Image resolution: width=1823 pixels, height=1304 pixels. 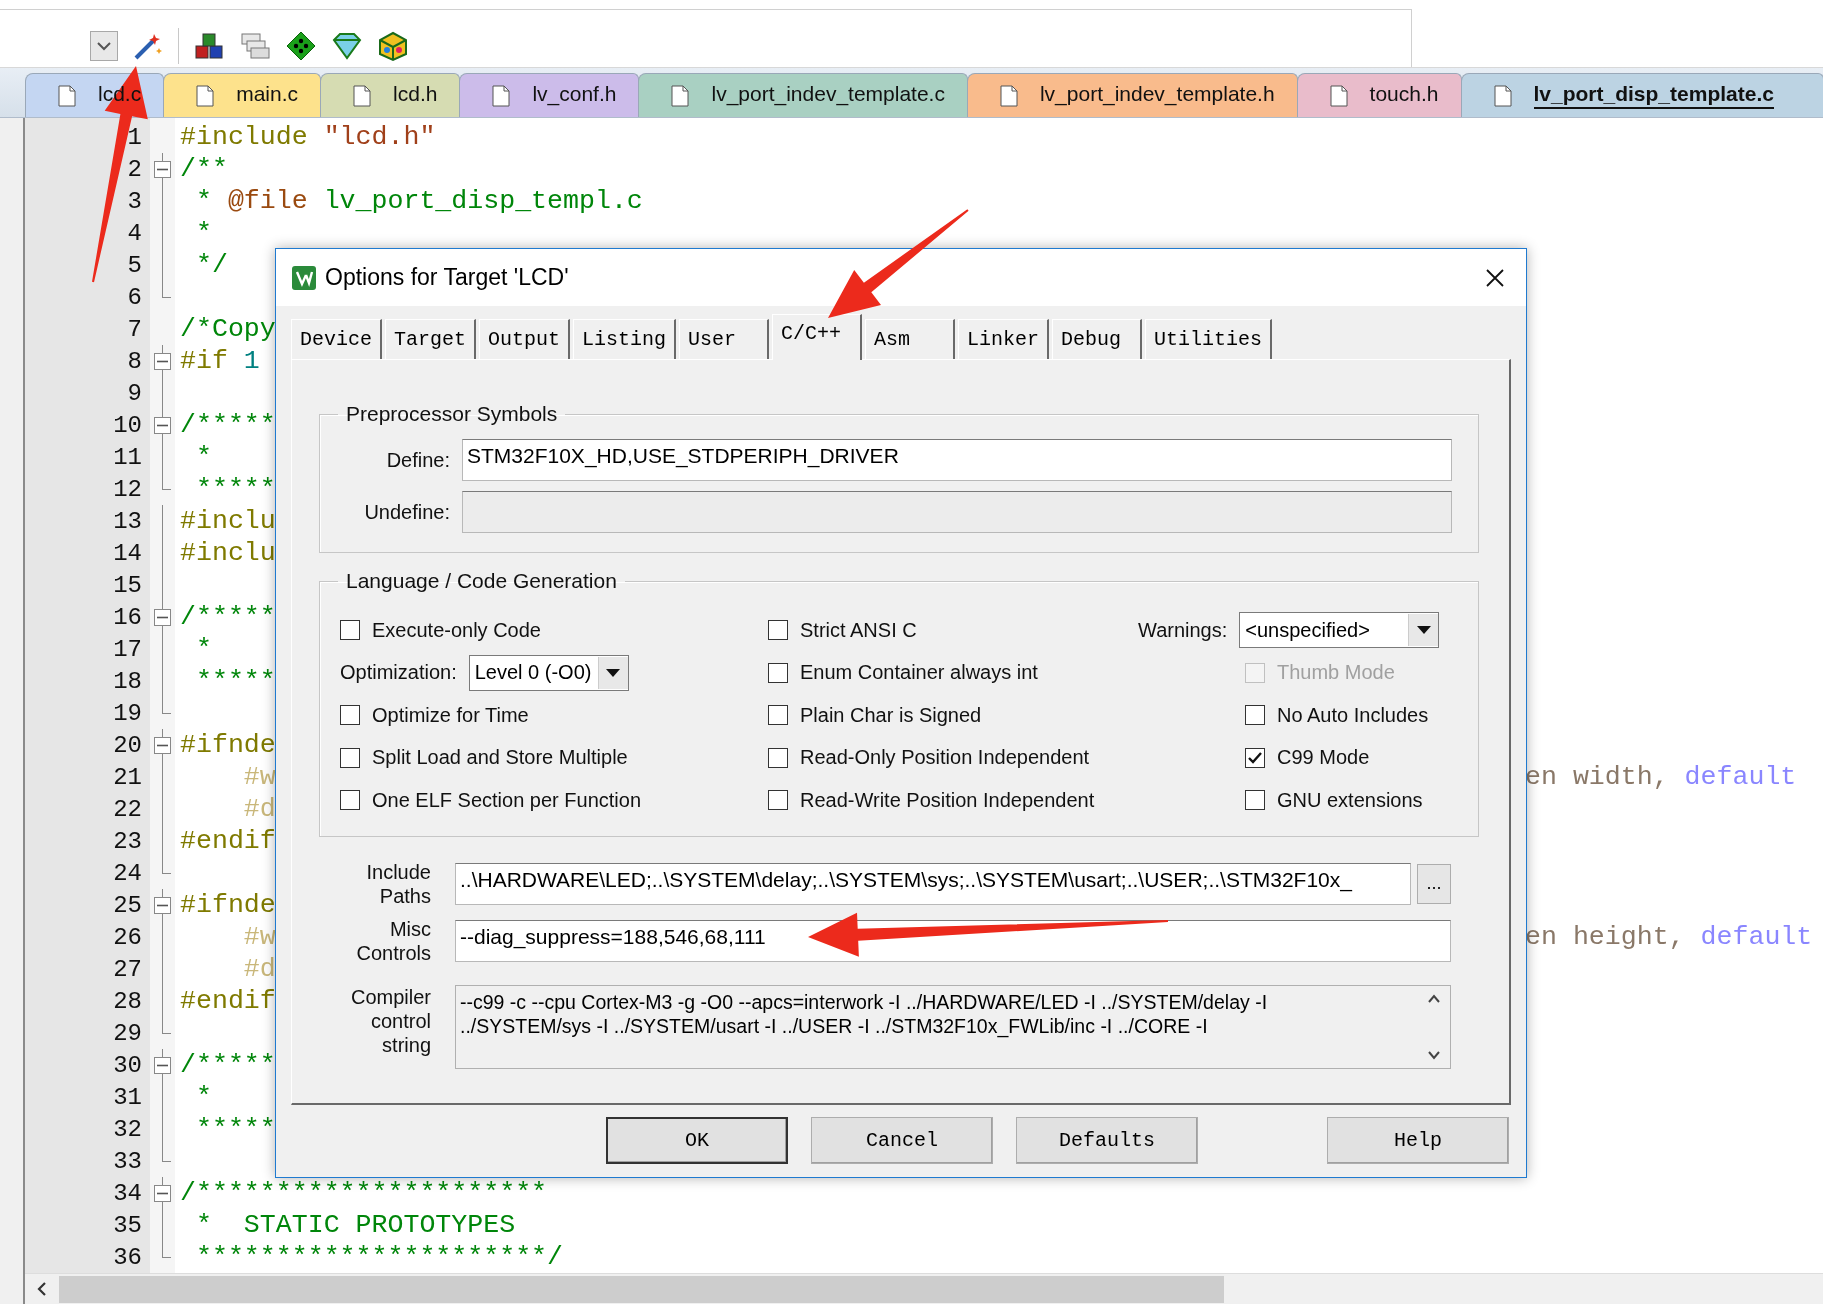 I want to click on tab: C/C++, so click(x=817, y=337).